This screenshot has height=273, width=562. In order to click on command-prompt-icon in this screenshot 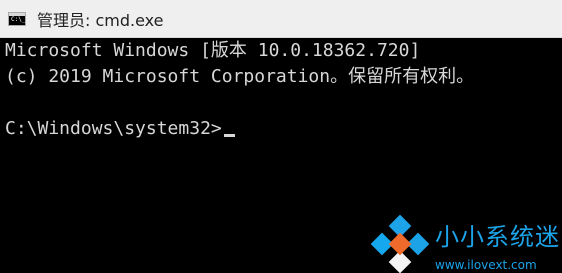, I will do `click(17, 18)`.